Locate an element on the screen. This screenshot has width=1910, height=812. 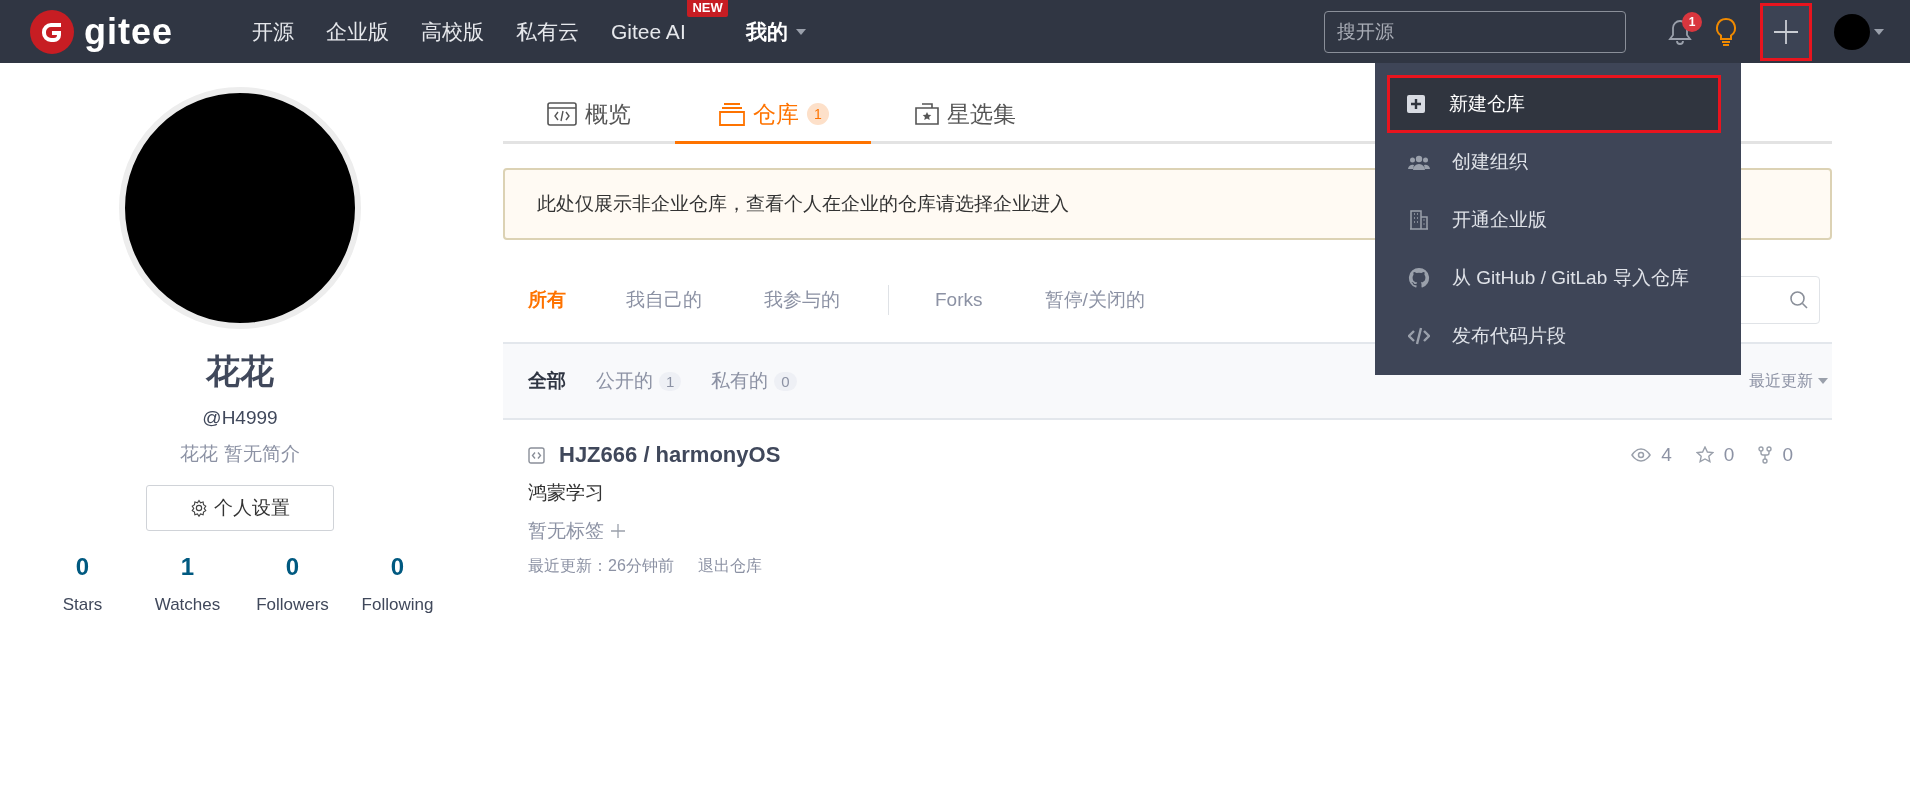
nav-link: 开源 is located at coordinates (273, 31).